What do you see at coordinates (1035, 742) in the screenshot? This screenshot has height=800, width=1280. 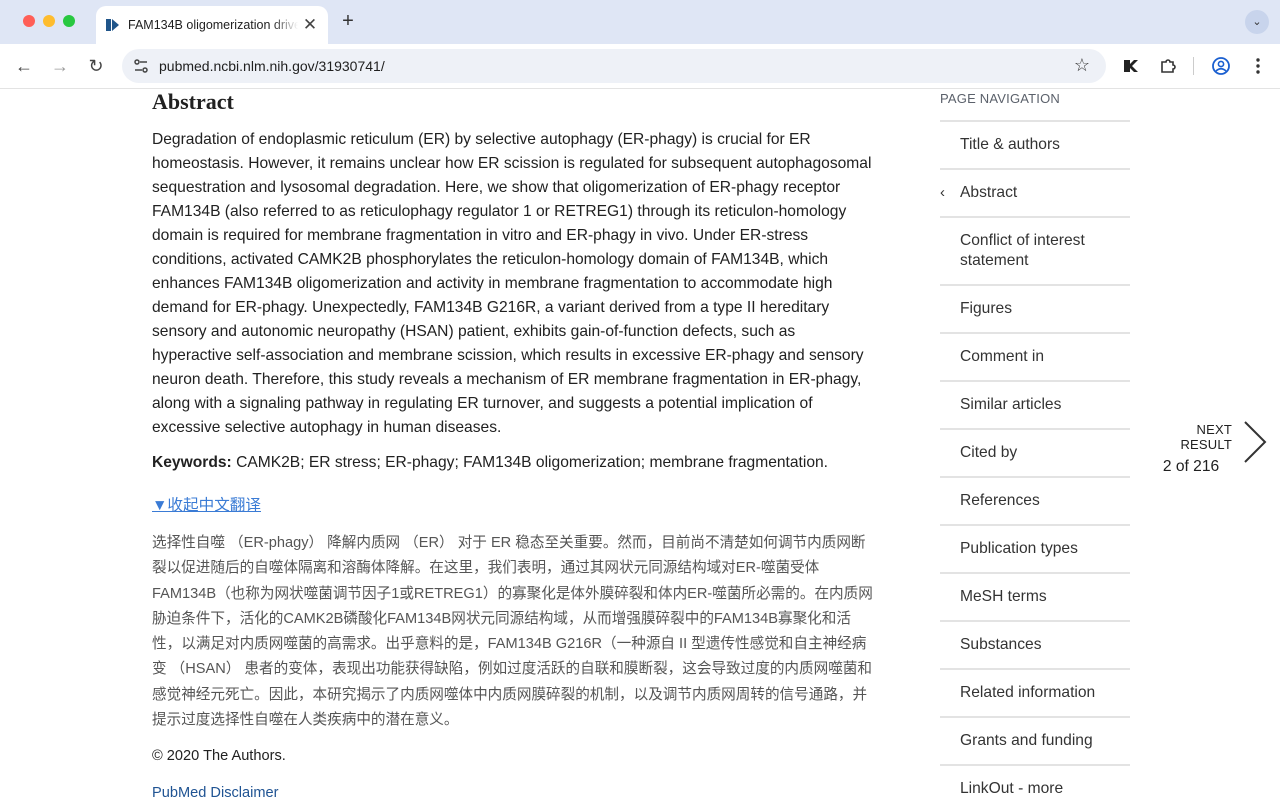 I see `nav-item-grants-funding: Grants and funding` at bounding box center [1035, 742].